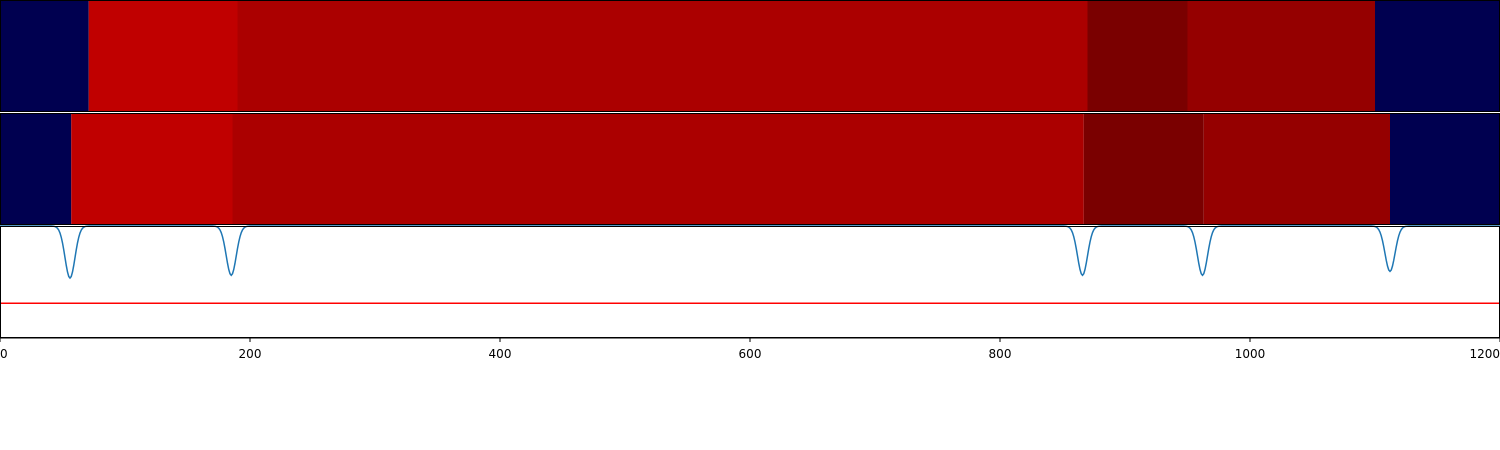 Image resolution: width=1500 pixels, height=450 pixels. What do you see at coordinates (1000, 354) in the screenshot?
I see `x-tick-label: 800` at bounding box center [1000, 354].